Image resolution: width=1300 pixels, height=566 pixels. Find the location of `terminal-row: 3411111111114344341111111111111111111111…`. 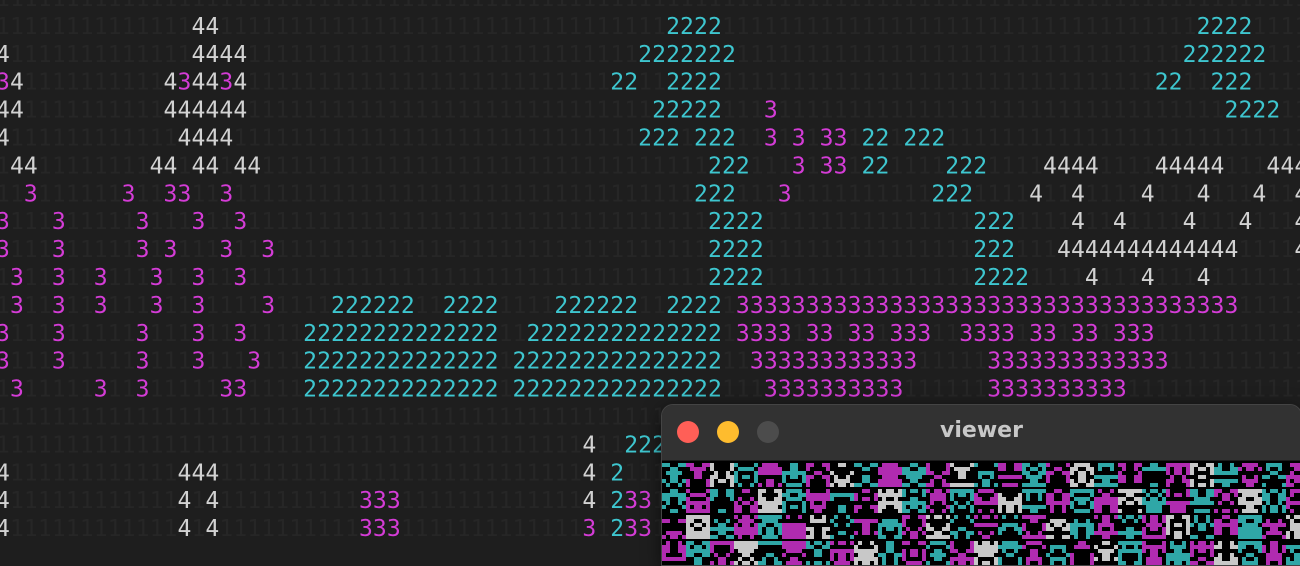

terminal-row: 3411111111114344341111111111111111111111… is located at coordinates (650, 83).